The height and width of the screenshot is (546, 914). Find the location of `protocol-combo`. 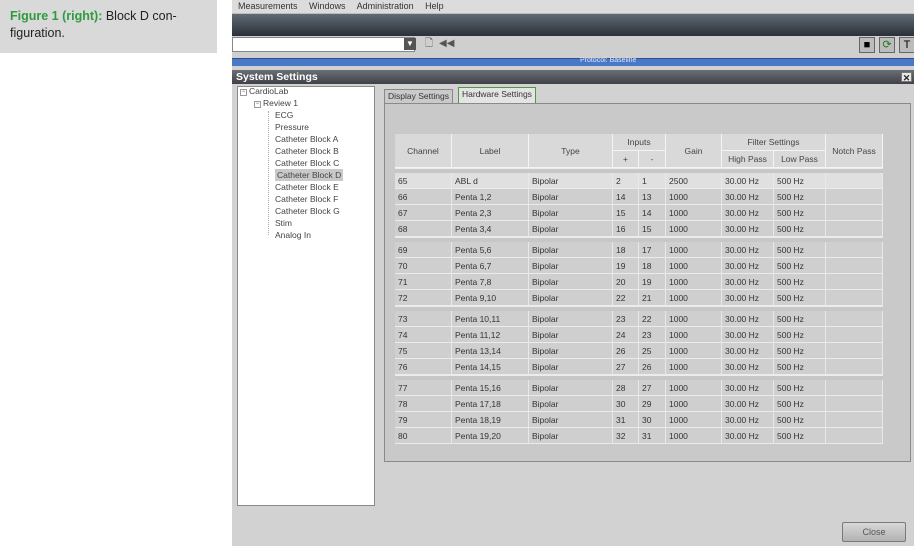

protocol-combo is located at coordinates (323, 44).